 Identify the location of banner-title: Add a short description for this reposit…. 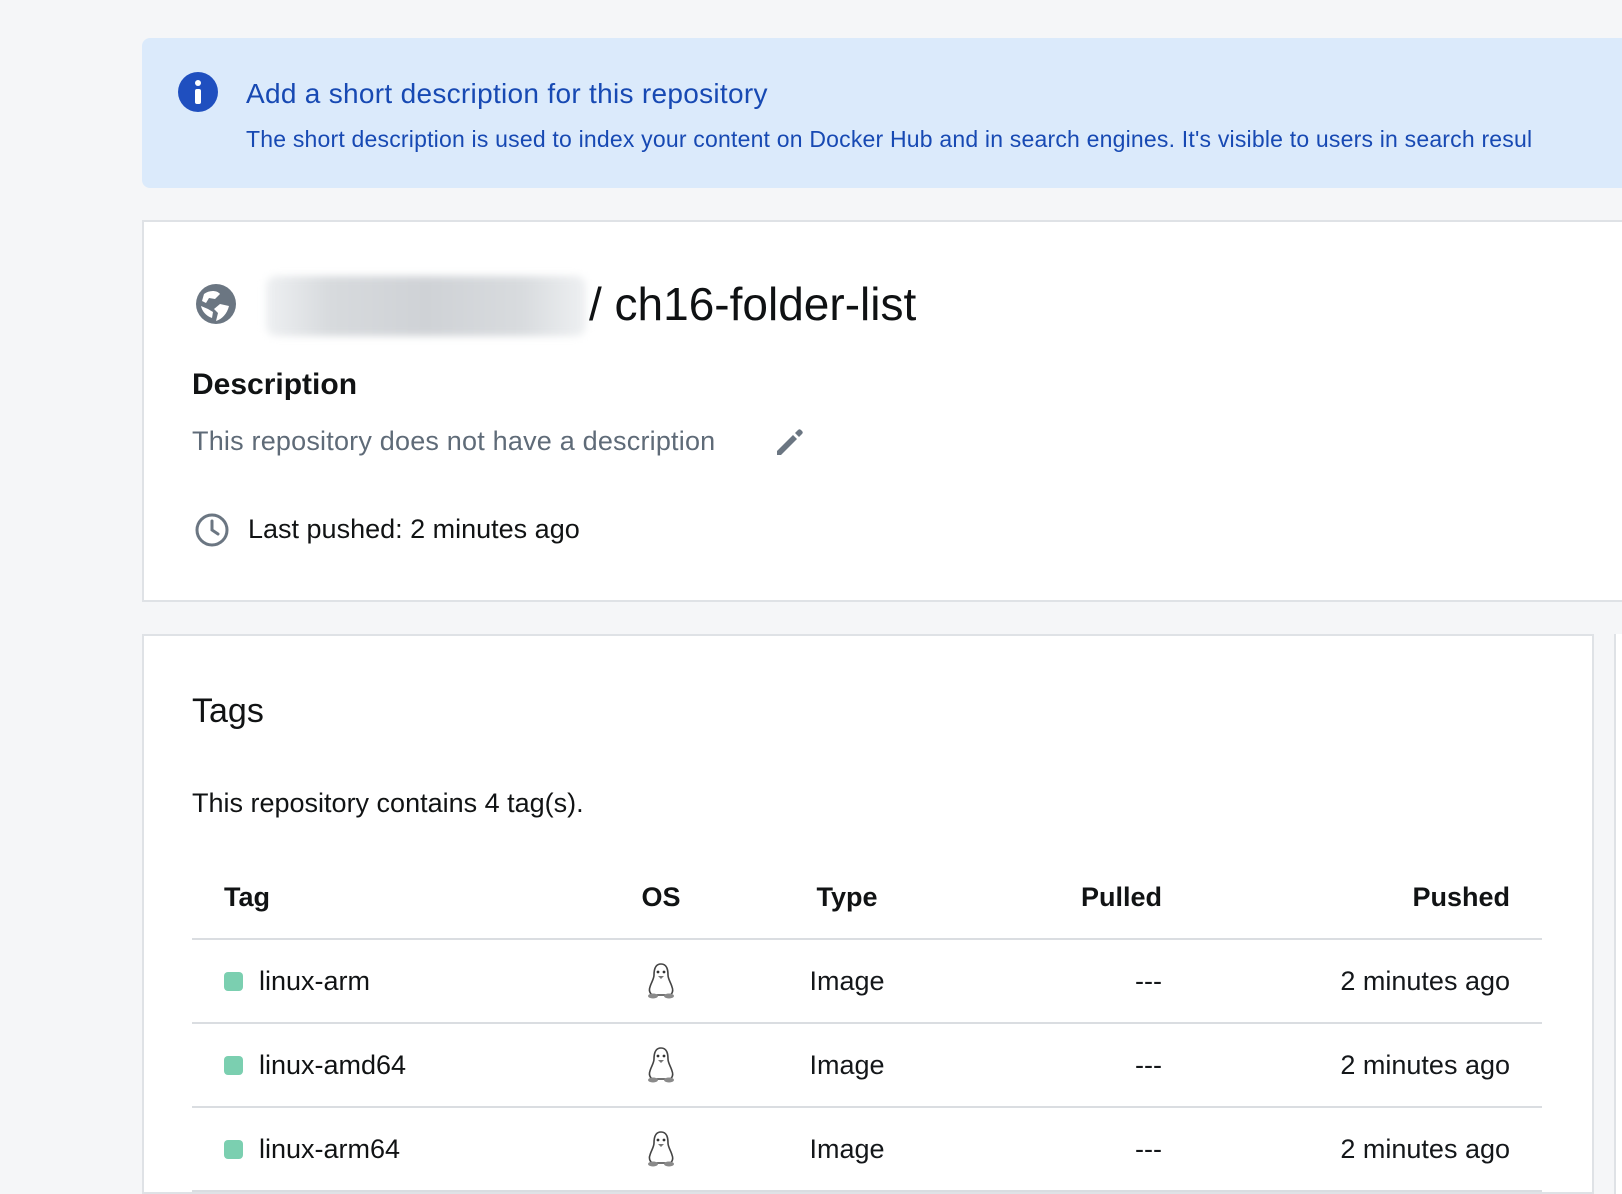
(507, 93).